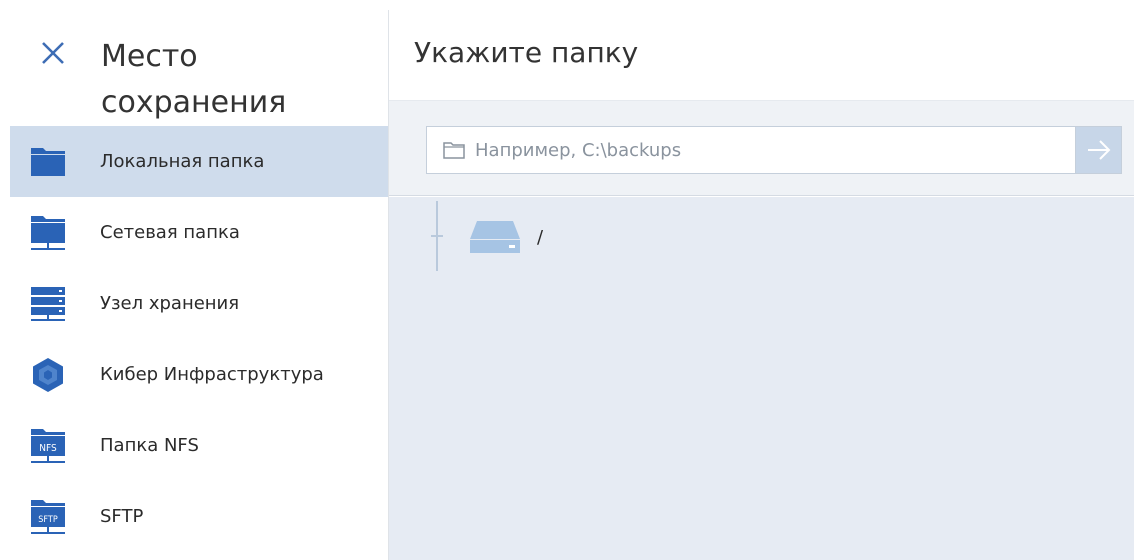 The height and width of the screenshot is (560, 1134). I want to click on storage-node-icon, so click(48, 304).